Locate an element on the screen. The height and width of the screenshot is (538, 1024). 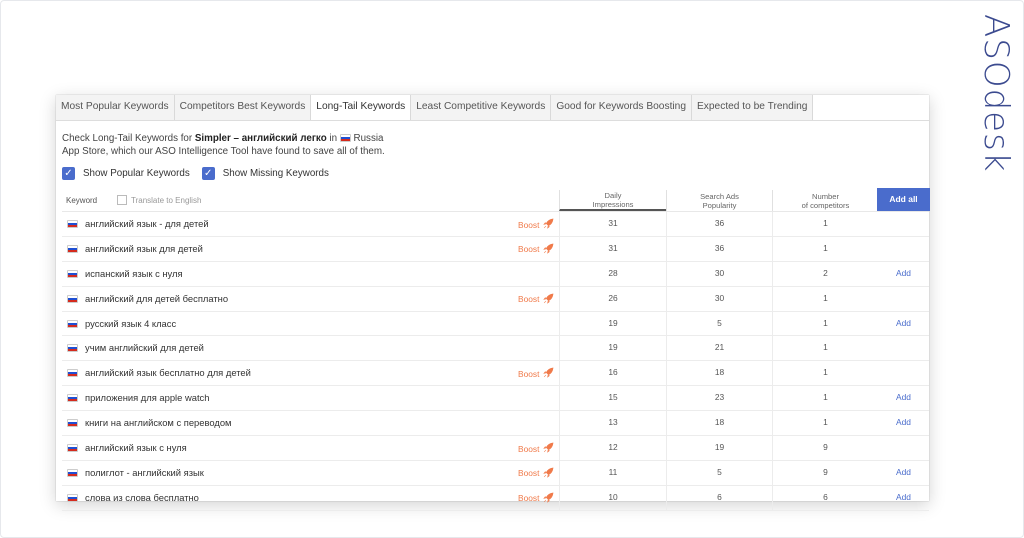
number-of-competitors-header: Number of competitors is located at coordinates (825, 200).